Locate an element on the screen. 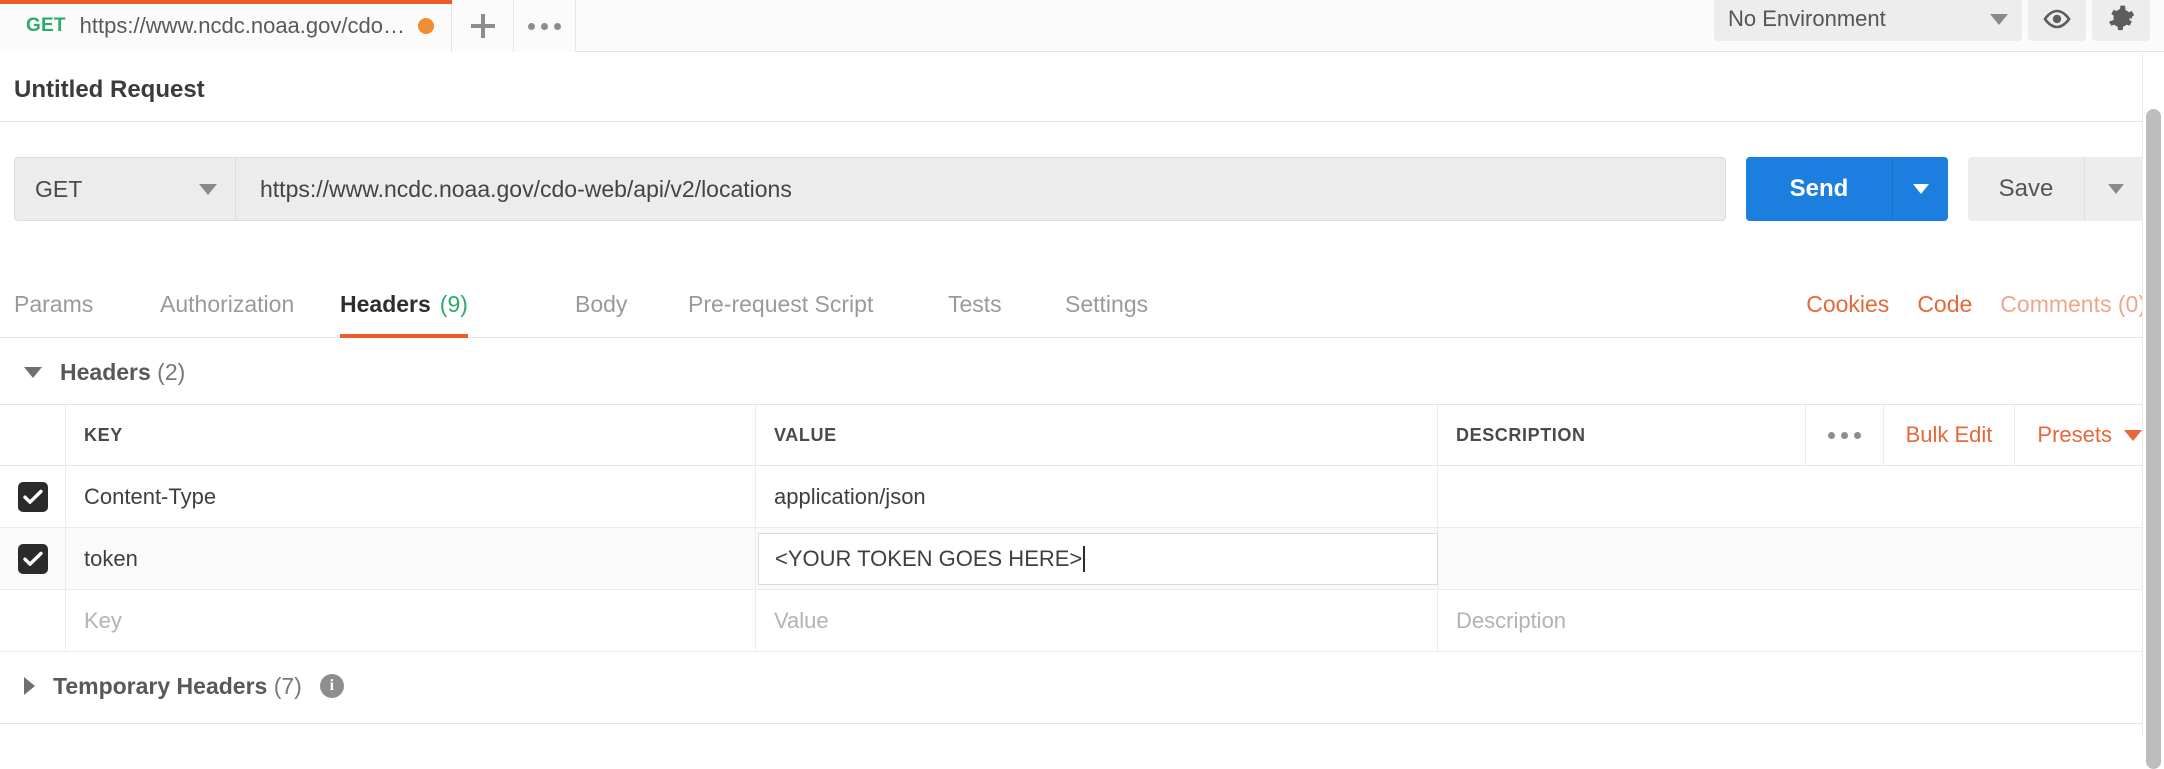  new-header-description-input: Description is located at coordinates (1801, 620).